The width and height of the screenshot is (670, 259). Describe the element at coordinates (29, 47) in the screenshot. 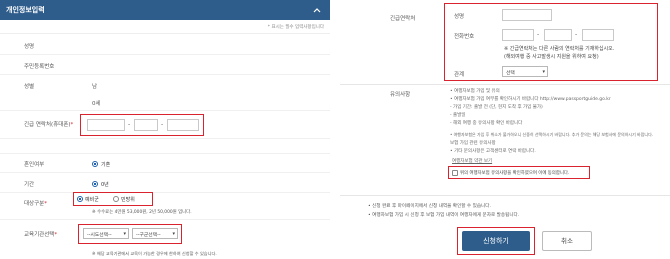

I see `name-label: 성명` at that location.